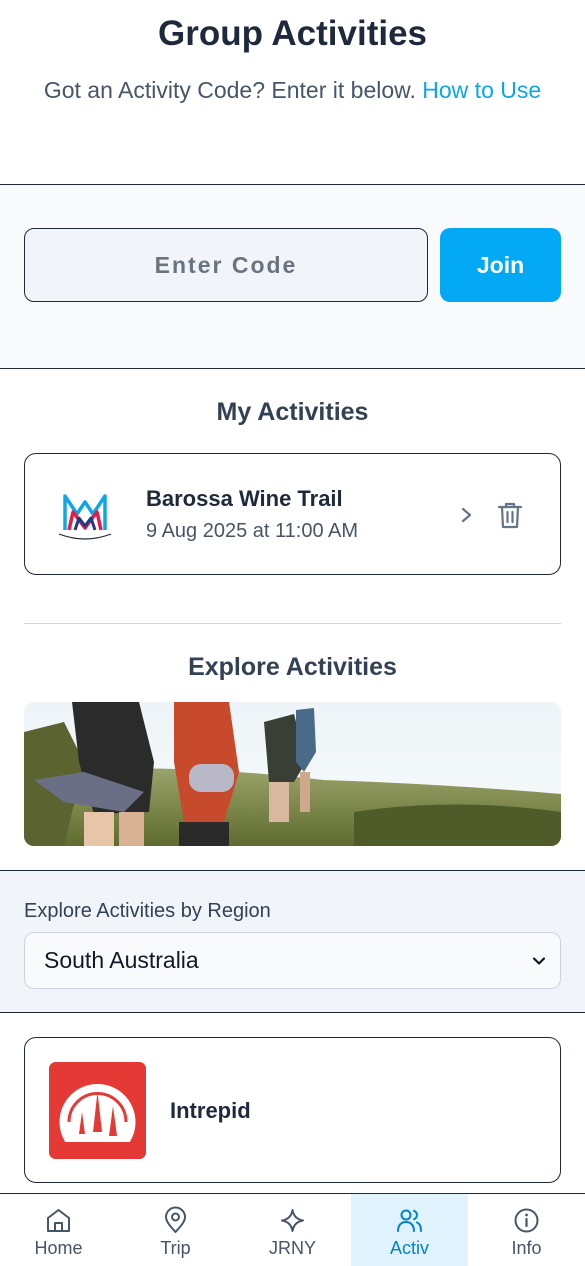 Image resolution: width=585 pixels, height=1266 pixels. Describe the element at coordinates (292, 1220) in the screenshot. I see `sparkle-icon` at that location.